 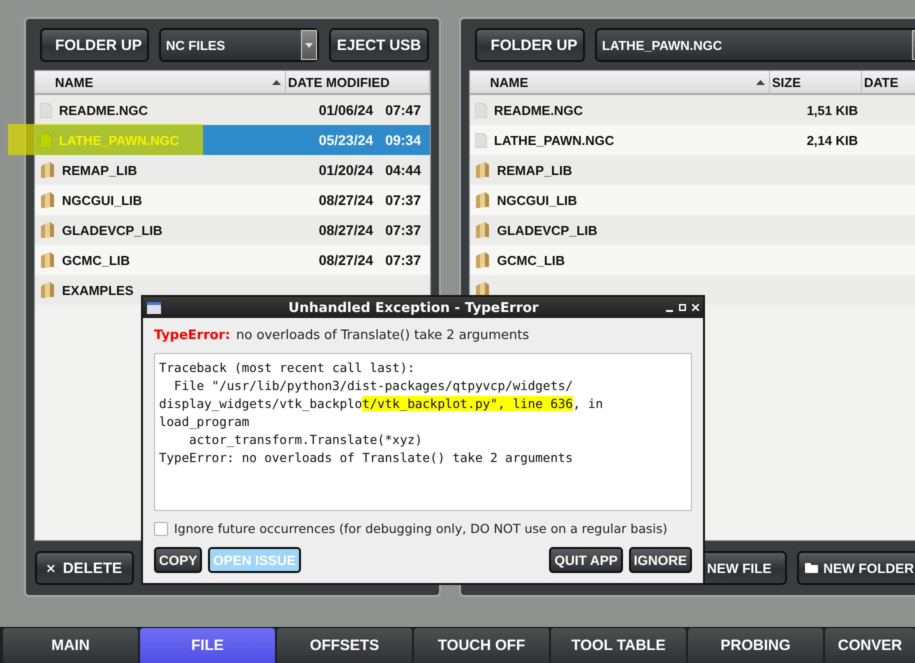 What do you see at coordinates (161, 529) in the screenshot?
I see `ignore-checkbox` at bounding box center [161, 529].